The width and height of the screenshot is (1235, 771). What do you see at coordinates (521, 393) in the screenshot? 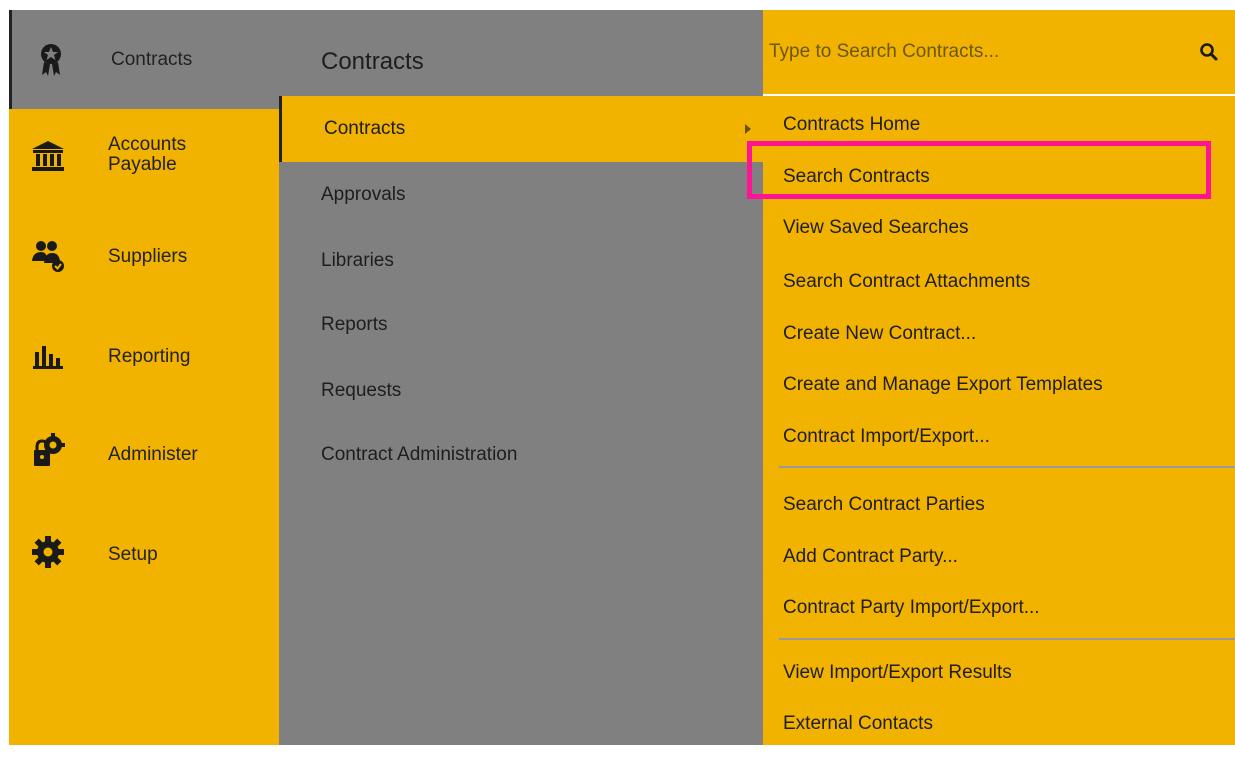
I see `mid-item-requests: Requests` at bounding box center [521, 393].